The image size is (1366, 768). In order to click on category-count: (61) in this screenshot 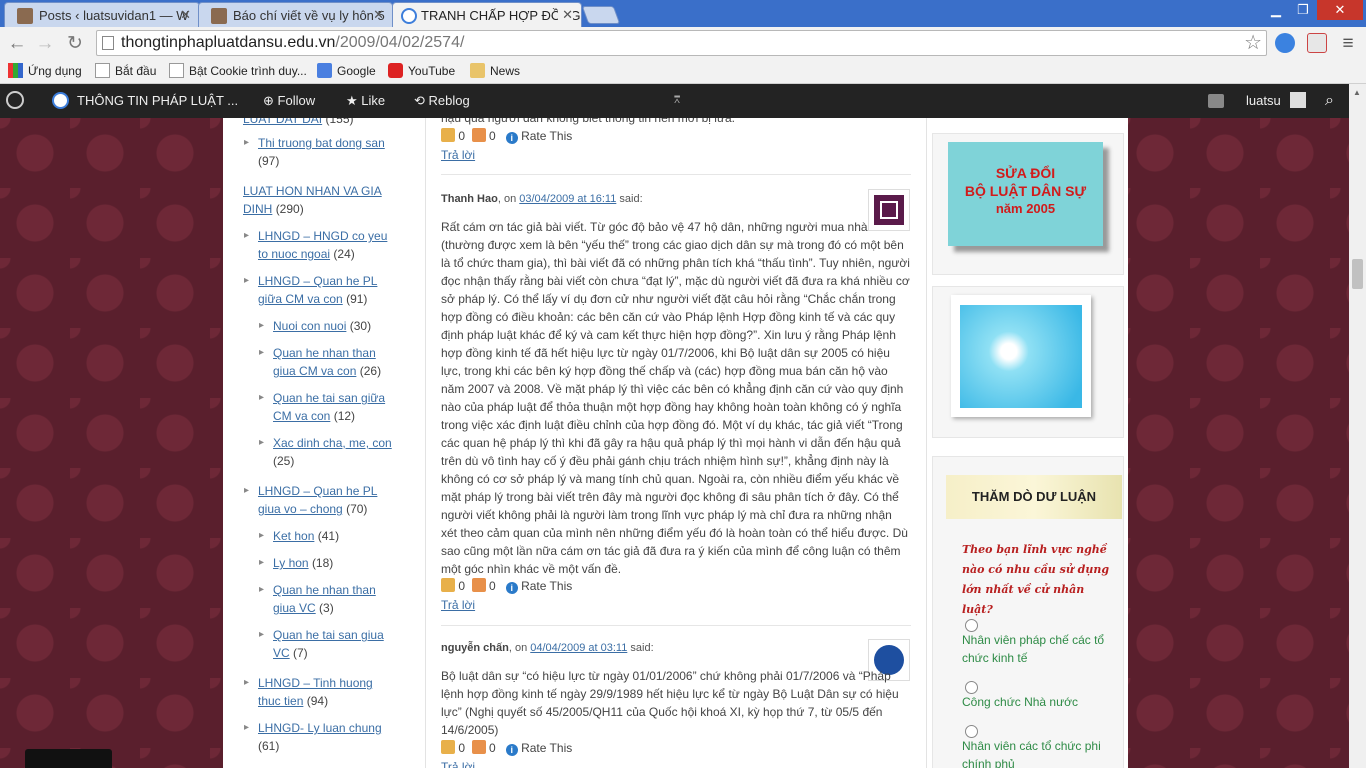, I will do `click(269, 746)`.